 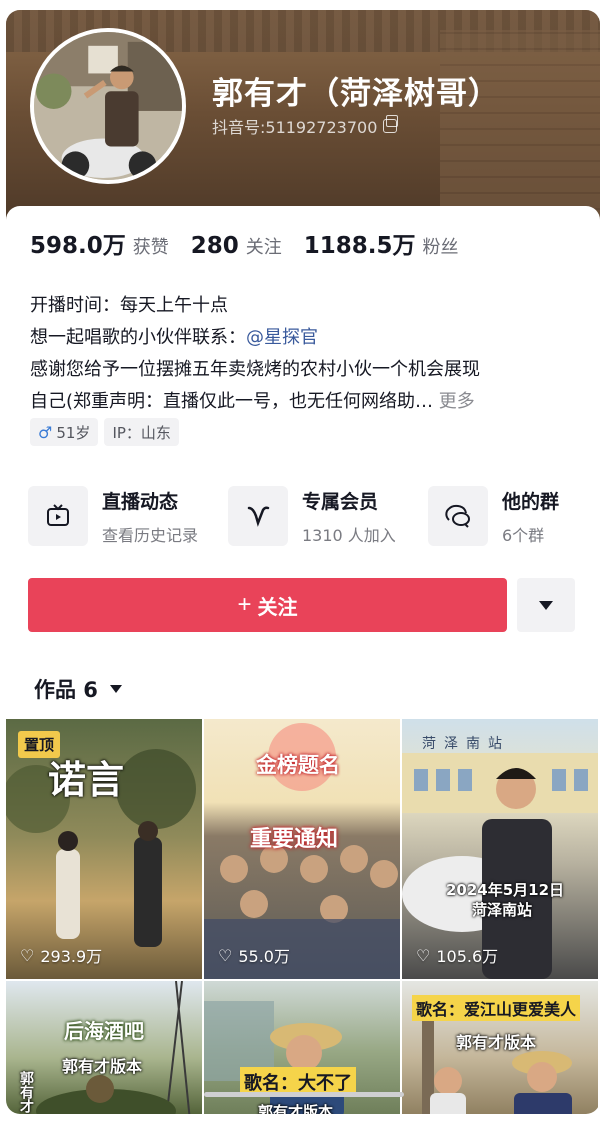 What do you see at coordinates (255, 369) in the screenshot?
I see `bio-line-3: 感谢您给予一位摆摊五年卖烧烤的农村小伙一个机会展现` at bounding box center [255, 369].